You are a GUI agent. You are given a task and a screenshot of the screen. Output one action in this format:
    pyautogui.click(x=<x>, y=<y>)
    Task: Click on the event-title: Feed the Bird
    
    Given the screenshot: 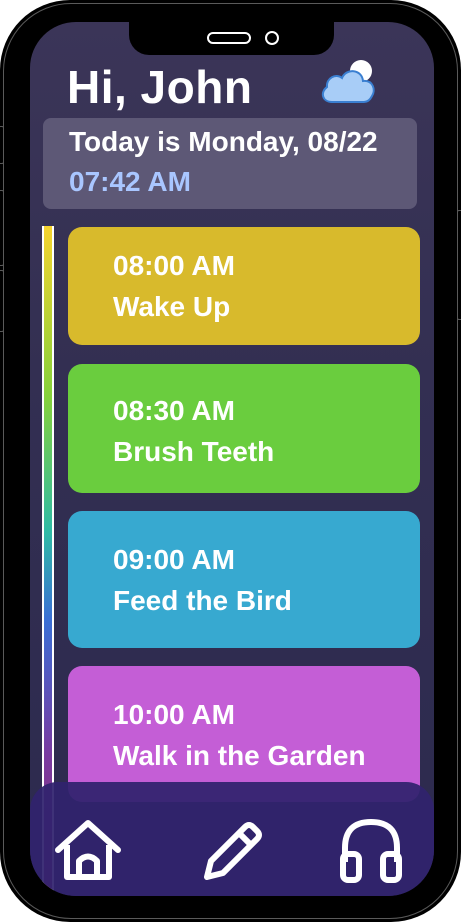 What is the action you would take?
    pyautogui.click(x=202, y=600)
    